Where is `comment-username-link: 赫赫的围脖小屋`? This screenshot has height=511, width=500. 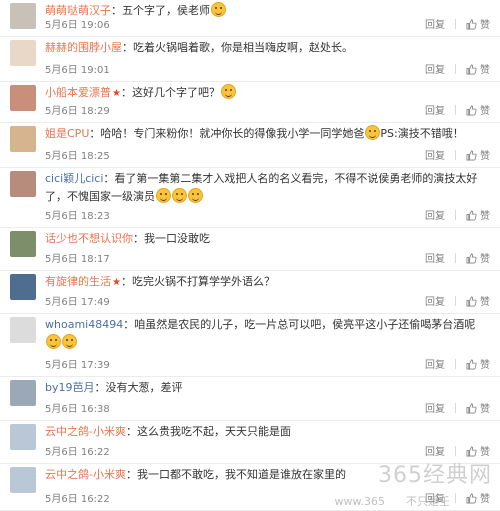
comment-username-link: 赫赫的围脖小屋 is located at coordinates (83, 47).